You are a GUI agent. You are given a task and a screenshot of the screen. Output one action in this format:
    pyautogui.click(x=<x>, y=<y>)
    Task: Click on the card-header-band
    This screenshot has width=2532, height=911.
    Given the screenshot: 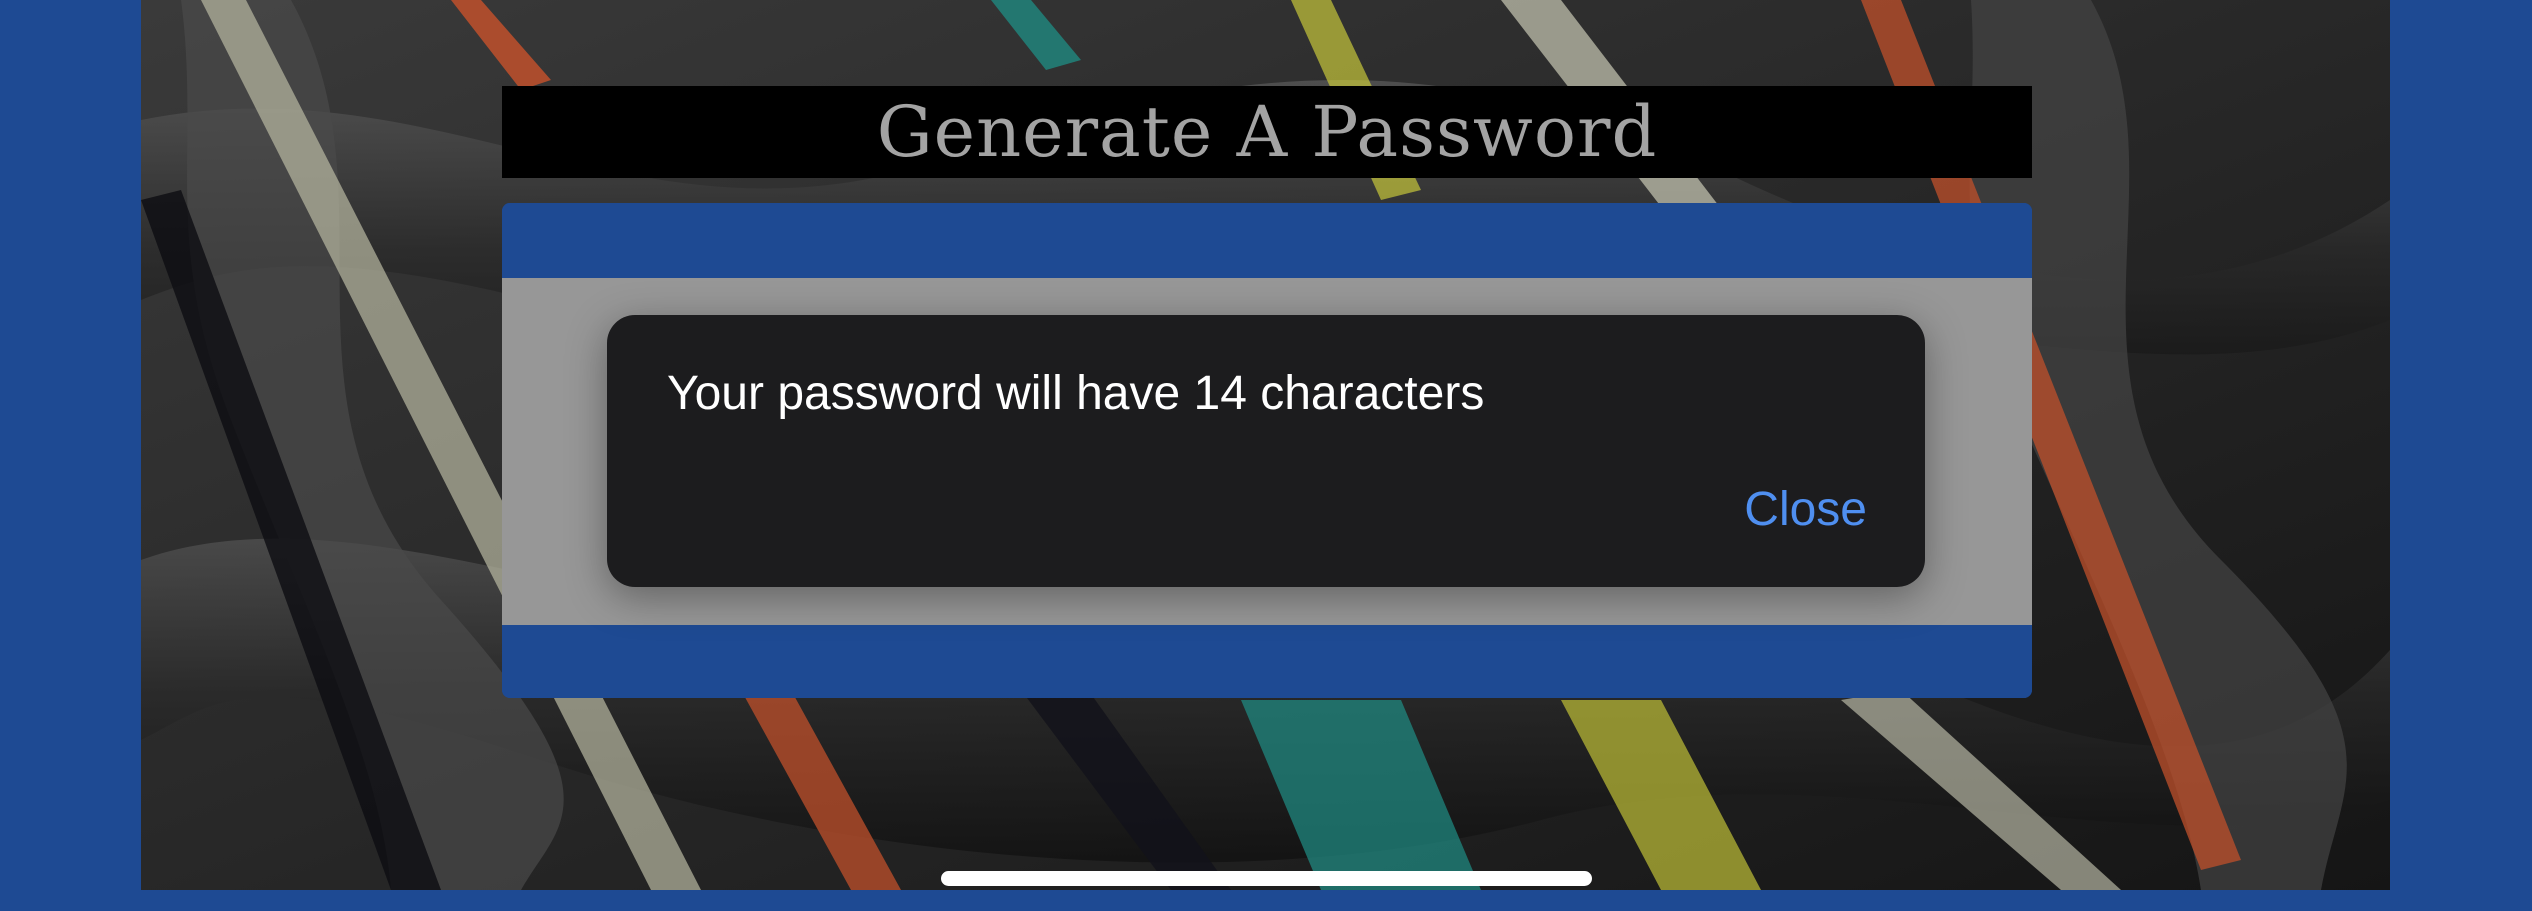 What is the action you would take?
    pyautogui.click(x=1267, y=240)
    